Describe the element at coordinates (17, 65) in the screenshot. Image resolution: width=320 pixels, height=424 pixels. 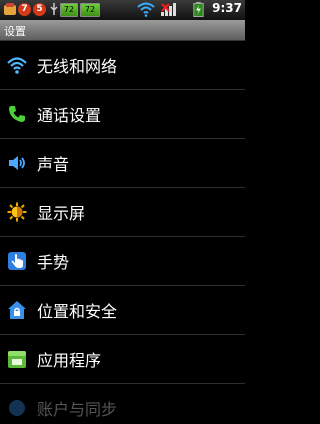
I see `wifi-icon` at that location.